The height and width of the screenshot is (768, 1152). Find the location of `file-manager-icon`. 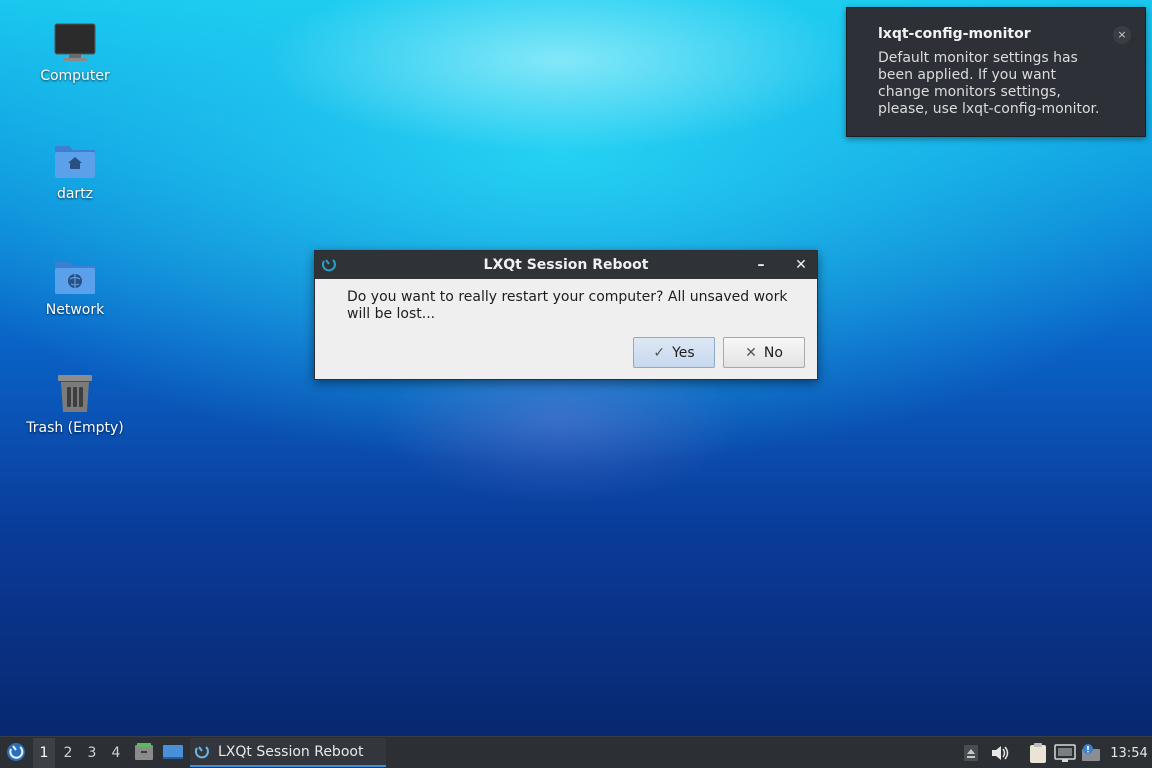

file-manager-icon is located at coordinates (144, 751).